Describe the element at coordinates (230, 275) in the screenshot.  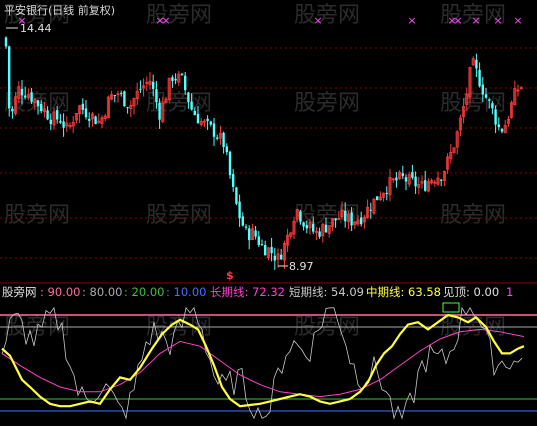
I see `buy-signal-marker: $` at that location.